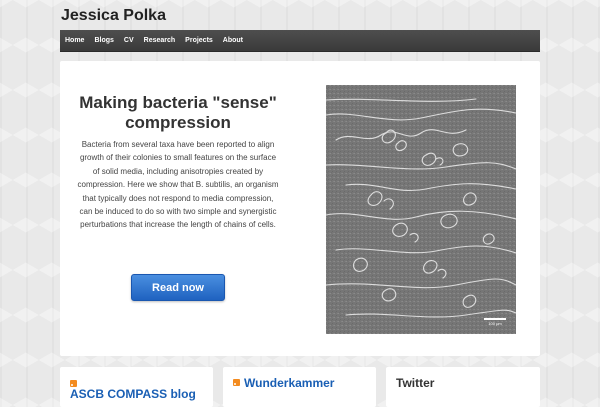 The image size is (600, 407). I want to click on widget-wunderkammer: Wunderkammer, so click(299, 387).